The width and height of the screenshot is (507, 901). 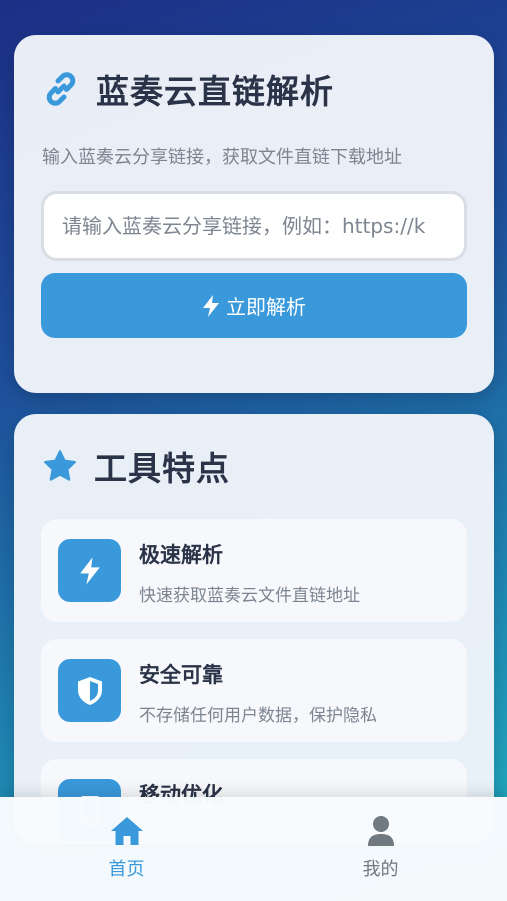 What do you see at coordinates (181, 555) in the screenshot?
I see `feature-name: 极速解析` at bounding box center [181, 555].